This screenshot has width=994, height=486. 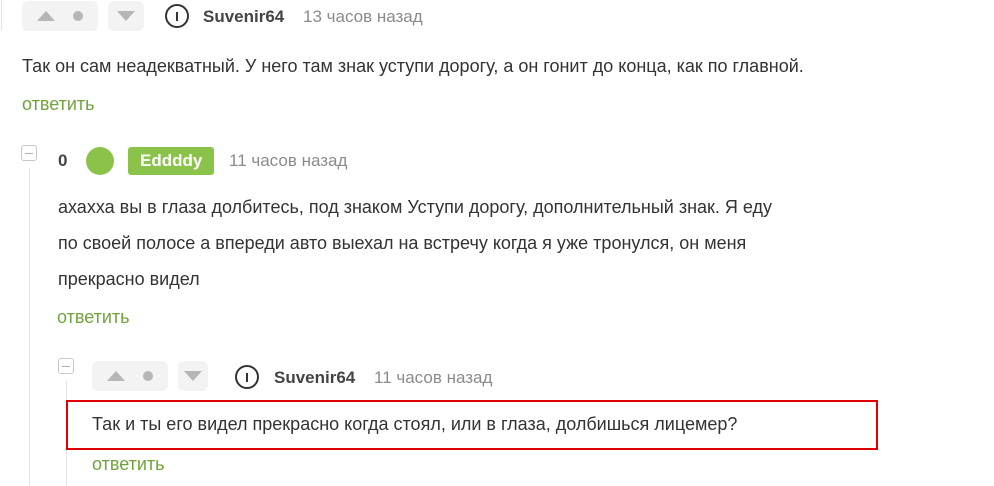 What do you see at coordinates (171, 161) in the screenshot?
I see `author-badge: Eddddy` at bounding box center [171, 161].